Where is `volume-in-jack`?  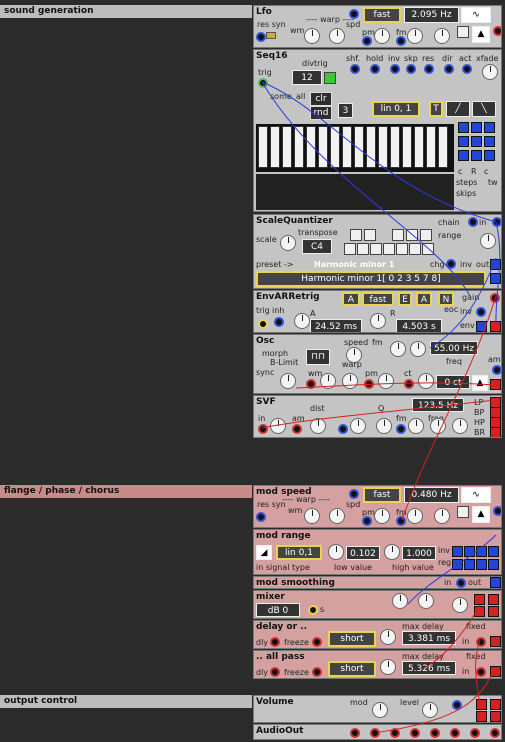 volume-in-jack is located at coordinates (481, 704).